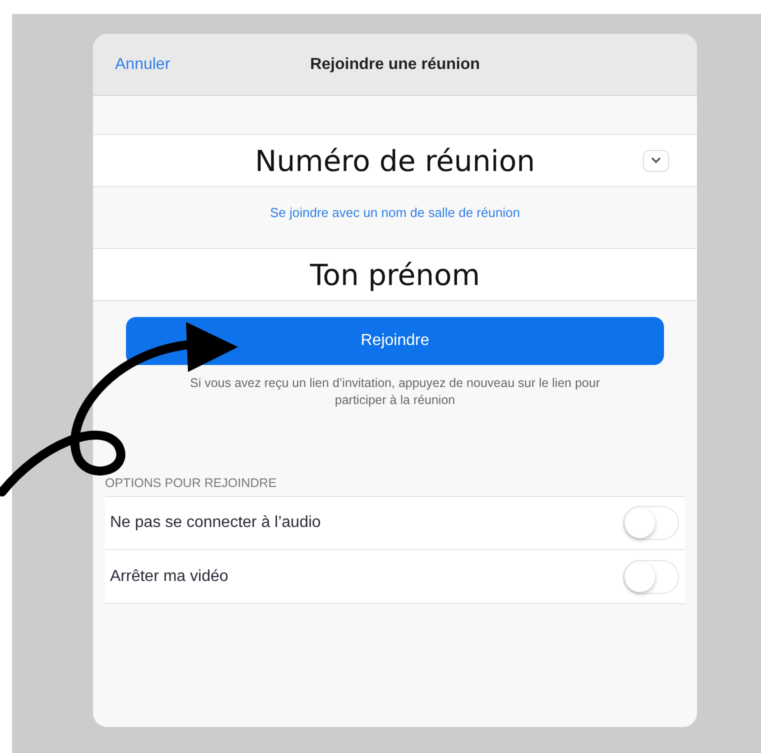 The image size is (761, 753). I want to click on join-button: Rejoindre, so click(395, 341).